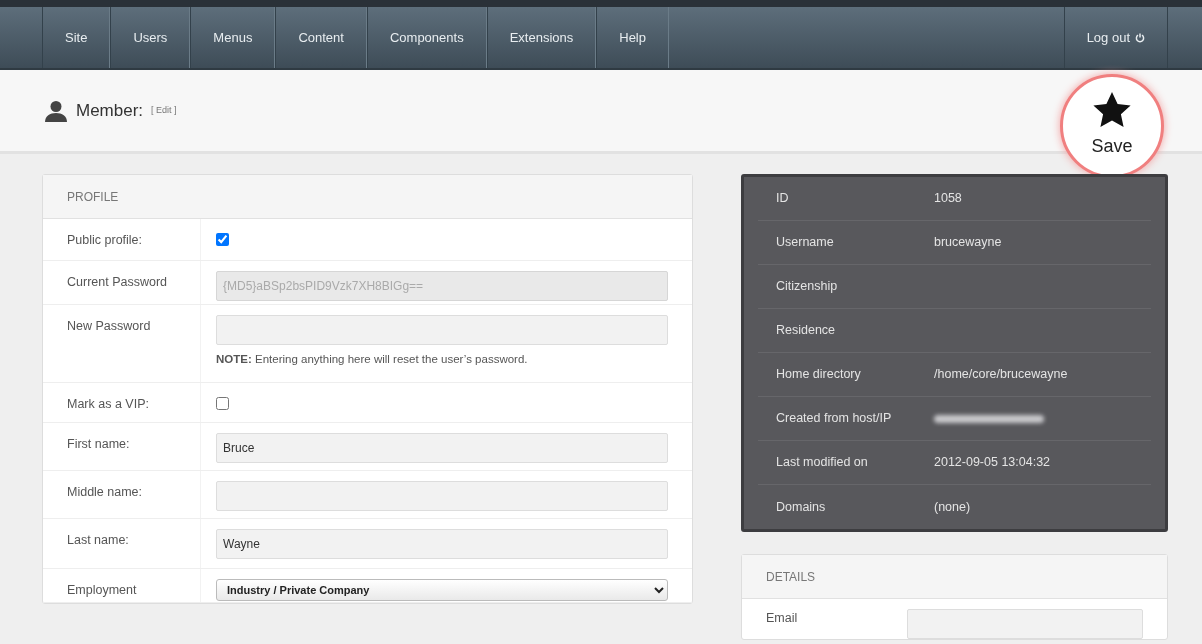 This screenshot has height=644, width=1202. What do you see at coordinates (1115, 37) in the screenshot?
I see `logout-link: Log out` at bounding box center [1115, 37].